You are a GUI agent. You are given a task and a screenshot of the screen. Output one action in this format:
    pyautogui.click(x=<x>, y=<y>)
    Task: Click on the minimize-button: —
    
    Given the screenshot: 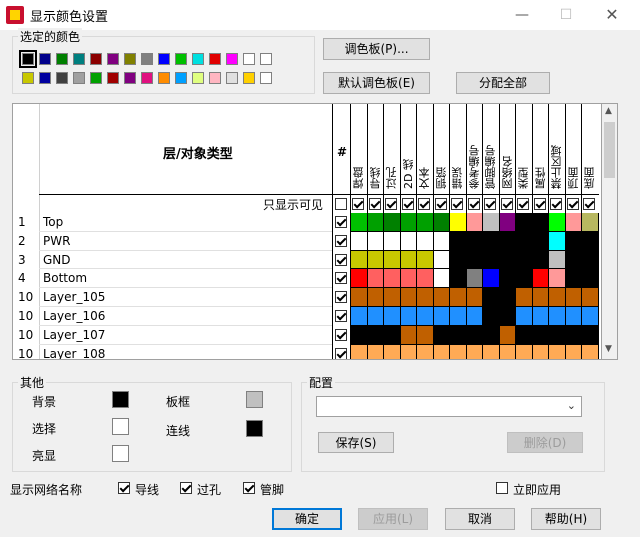 What is the action you would take?
    pyautogui.click(x=522, y=15)
    